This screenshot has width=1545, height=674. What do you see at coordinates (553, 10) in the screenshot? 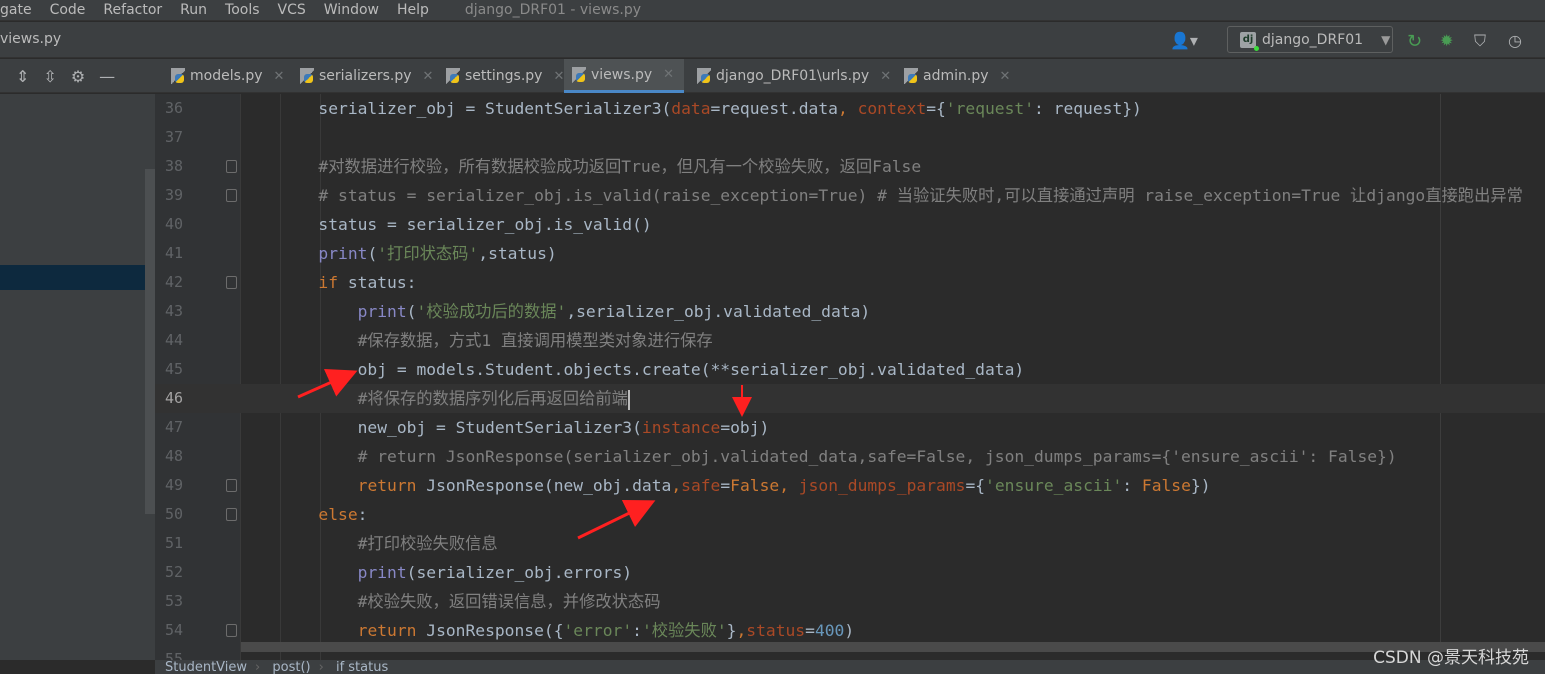
I see `window-title: django_DRF01 - views.py` at bounding box center [553, 10].